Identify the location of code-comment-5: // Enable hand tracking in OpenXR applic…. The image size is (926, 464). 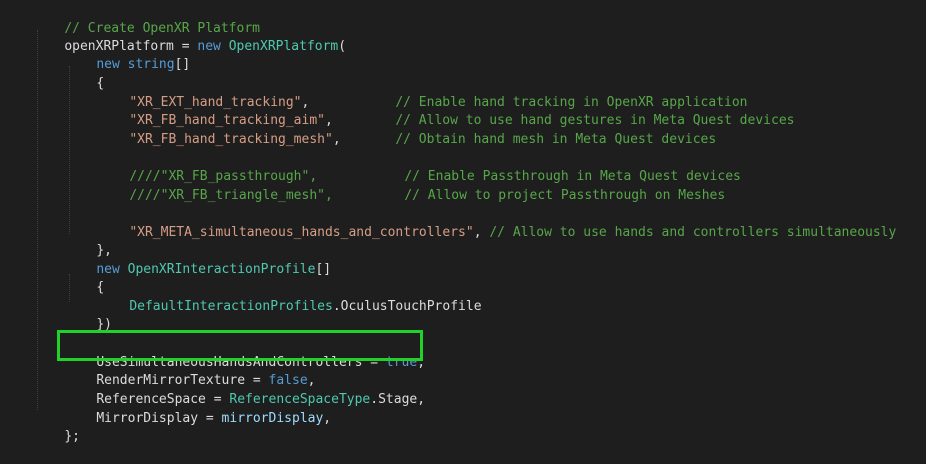
(555, 93).